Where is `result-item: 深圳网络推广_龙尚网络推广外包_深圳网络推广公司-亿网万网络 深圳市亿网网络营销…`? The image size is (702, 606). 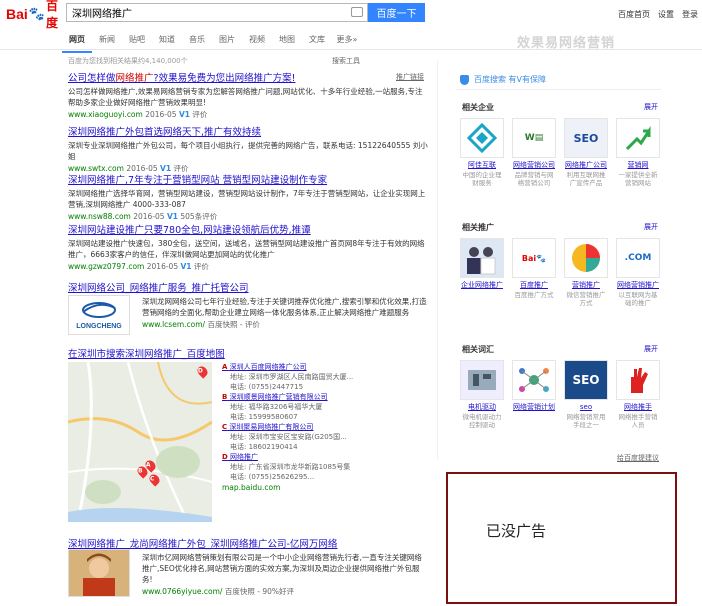
result-item: 深圳网络推广_龙尚网络推广外包_深圳网络推广公司-亿网万网络 深圳市亿网网络营销… is located at coordinates (248, 571).